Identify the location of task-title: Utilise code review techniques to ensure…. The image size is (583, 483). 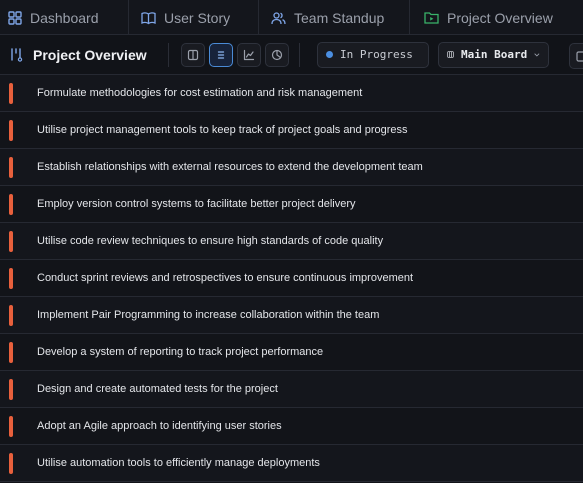
(210, 241).